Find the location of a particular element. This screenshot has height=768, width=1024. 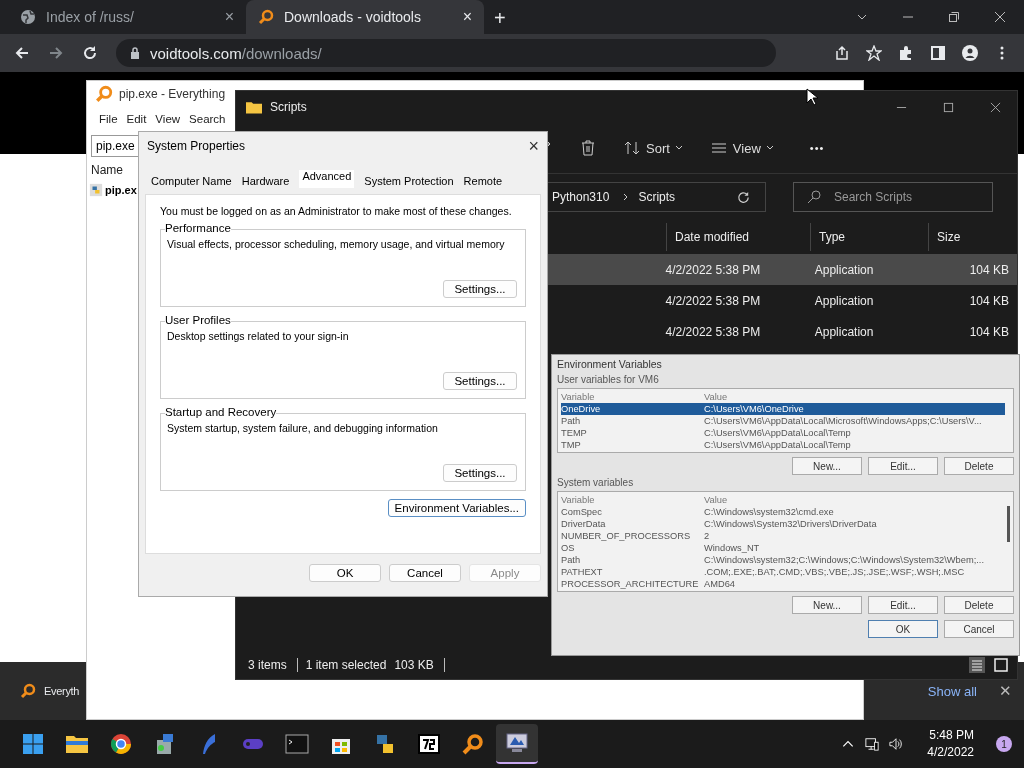

status-text: 3 items is located at coordinates (273, 665).